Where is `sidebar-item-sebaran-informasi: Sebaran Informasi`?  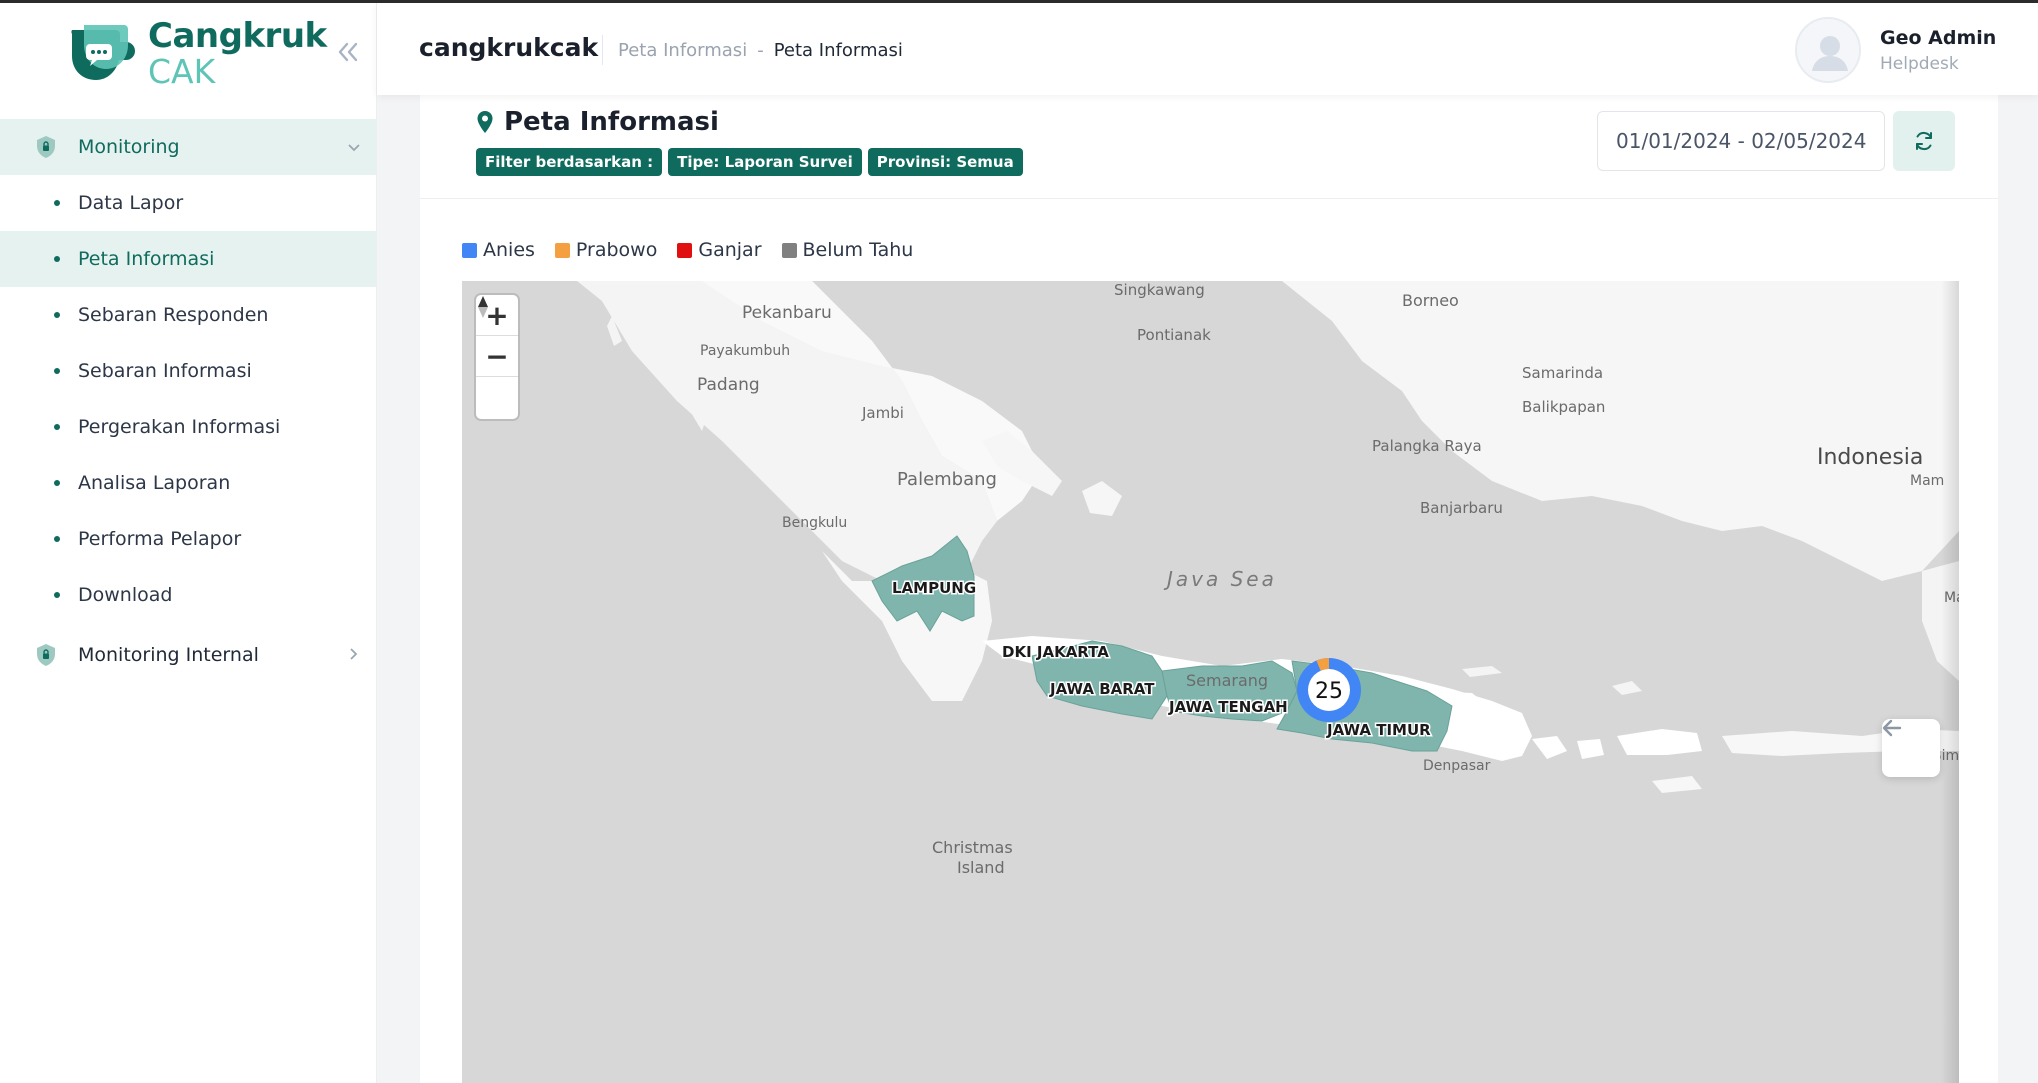 sidebar-item-sebaran-informasi: Sebaran Informasi is located at coordinates (188, 371).